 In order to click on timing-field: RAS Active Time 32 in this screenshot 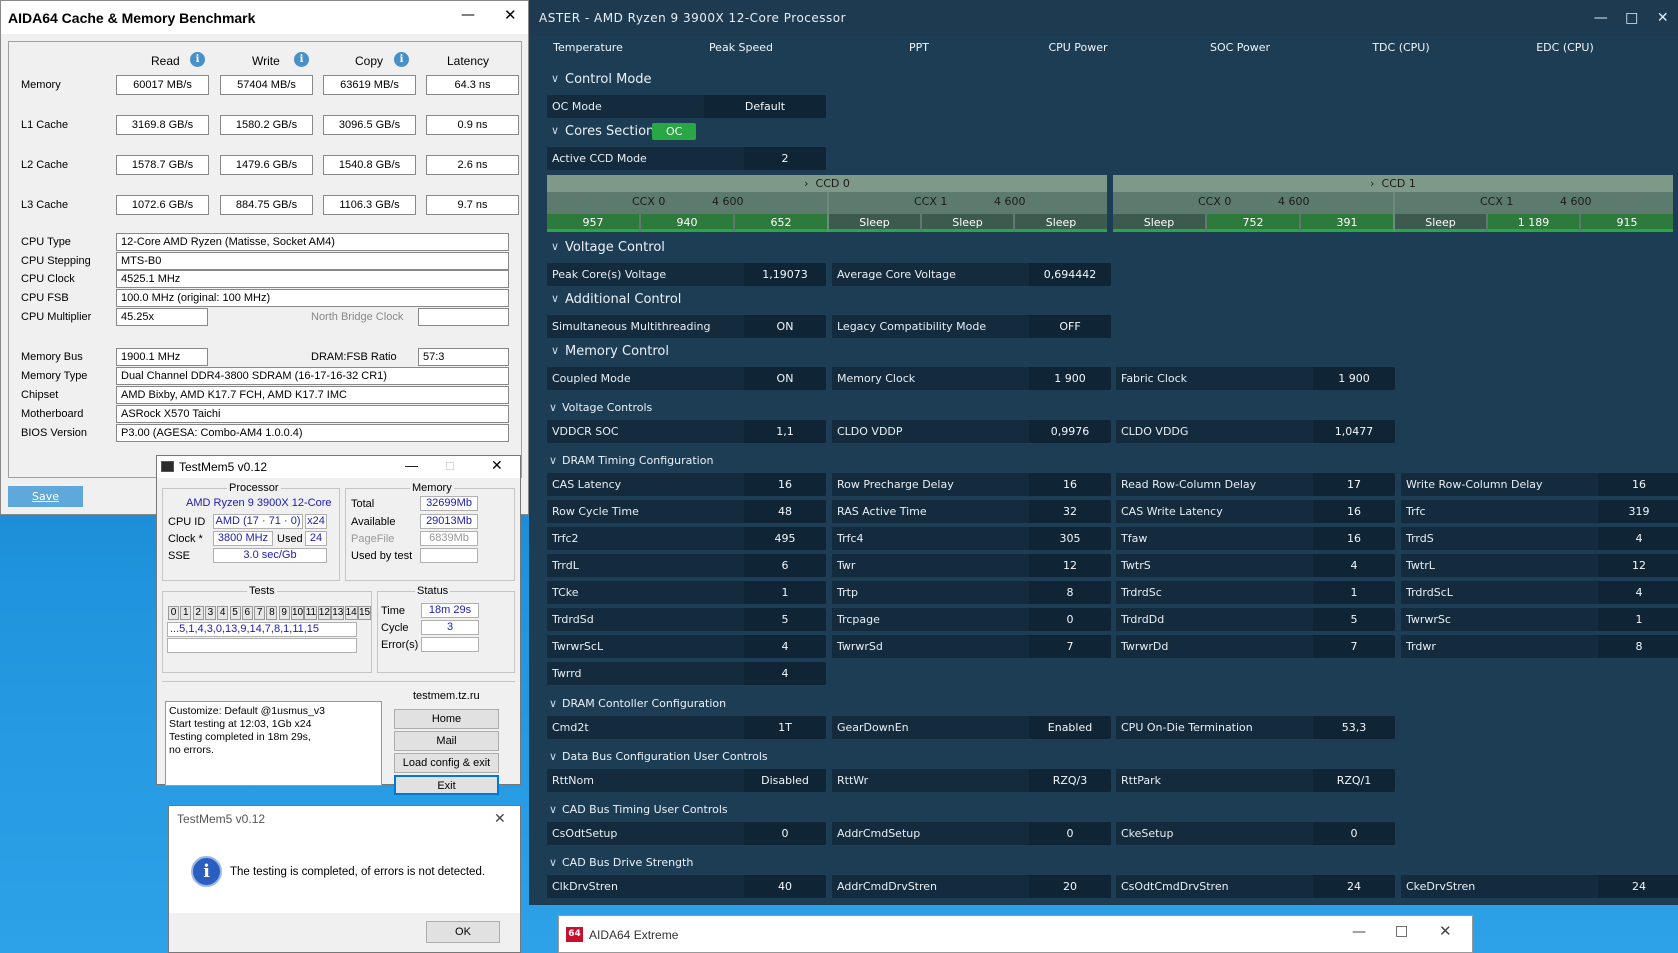, I will do `click(971, 511)`.